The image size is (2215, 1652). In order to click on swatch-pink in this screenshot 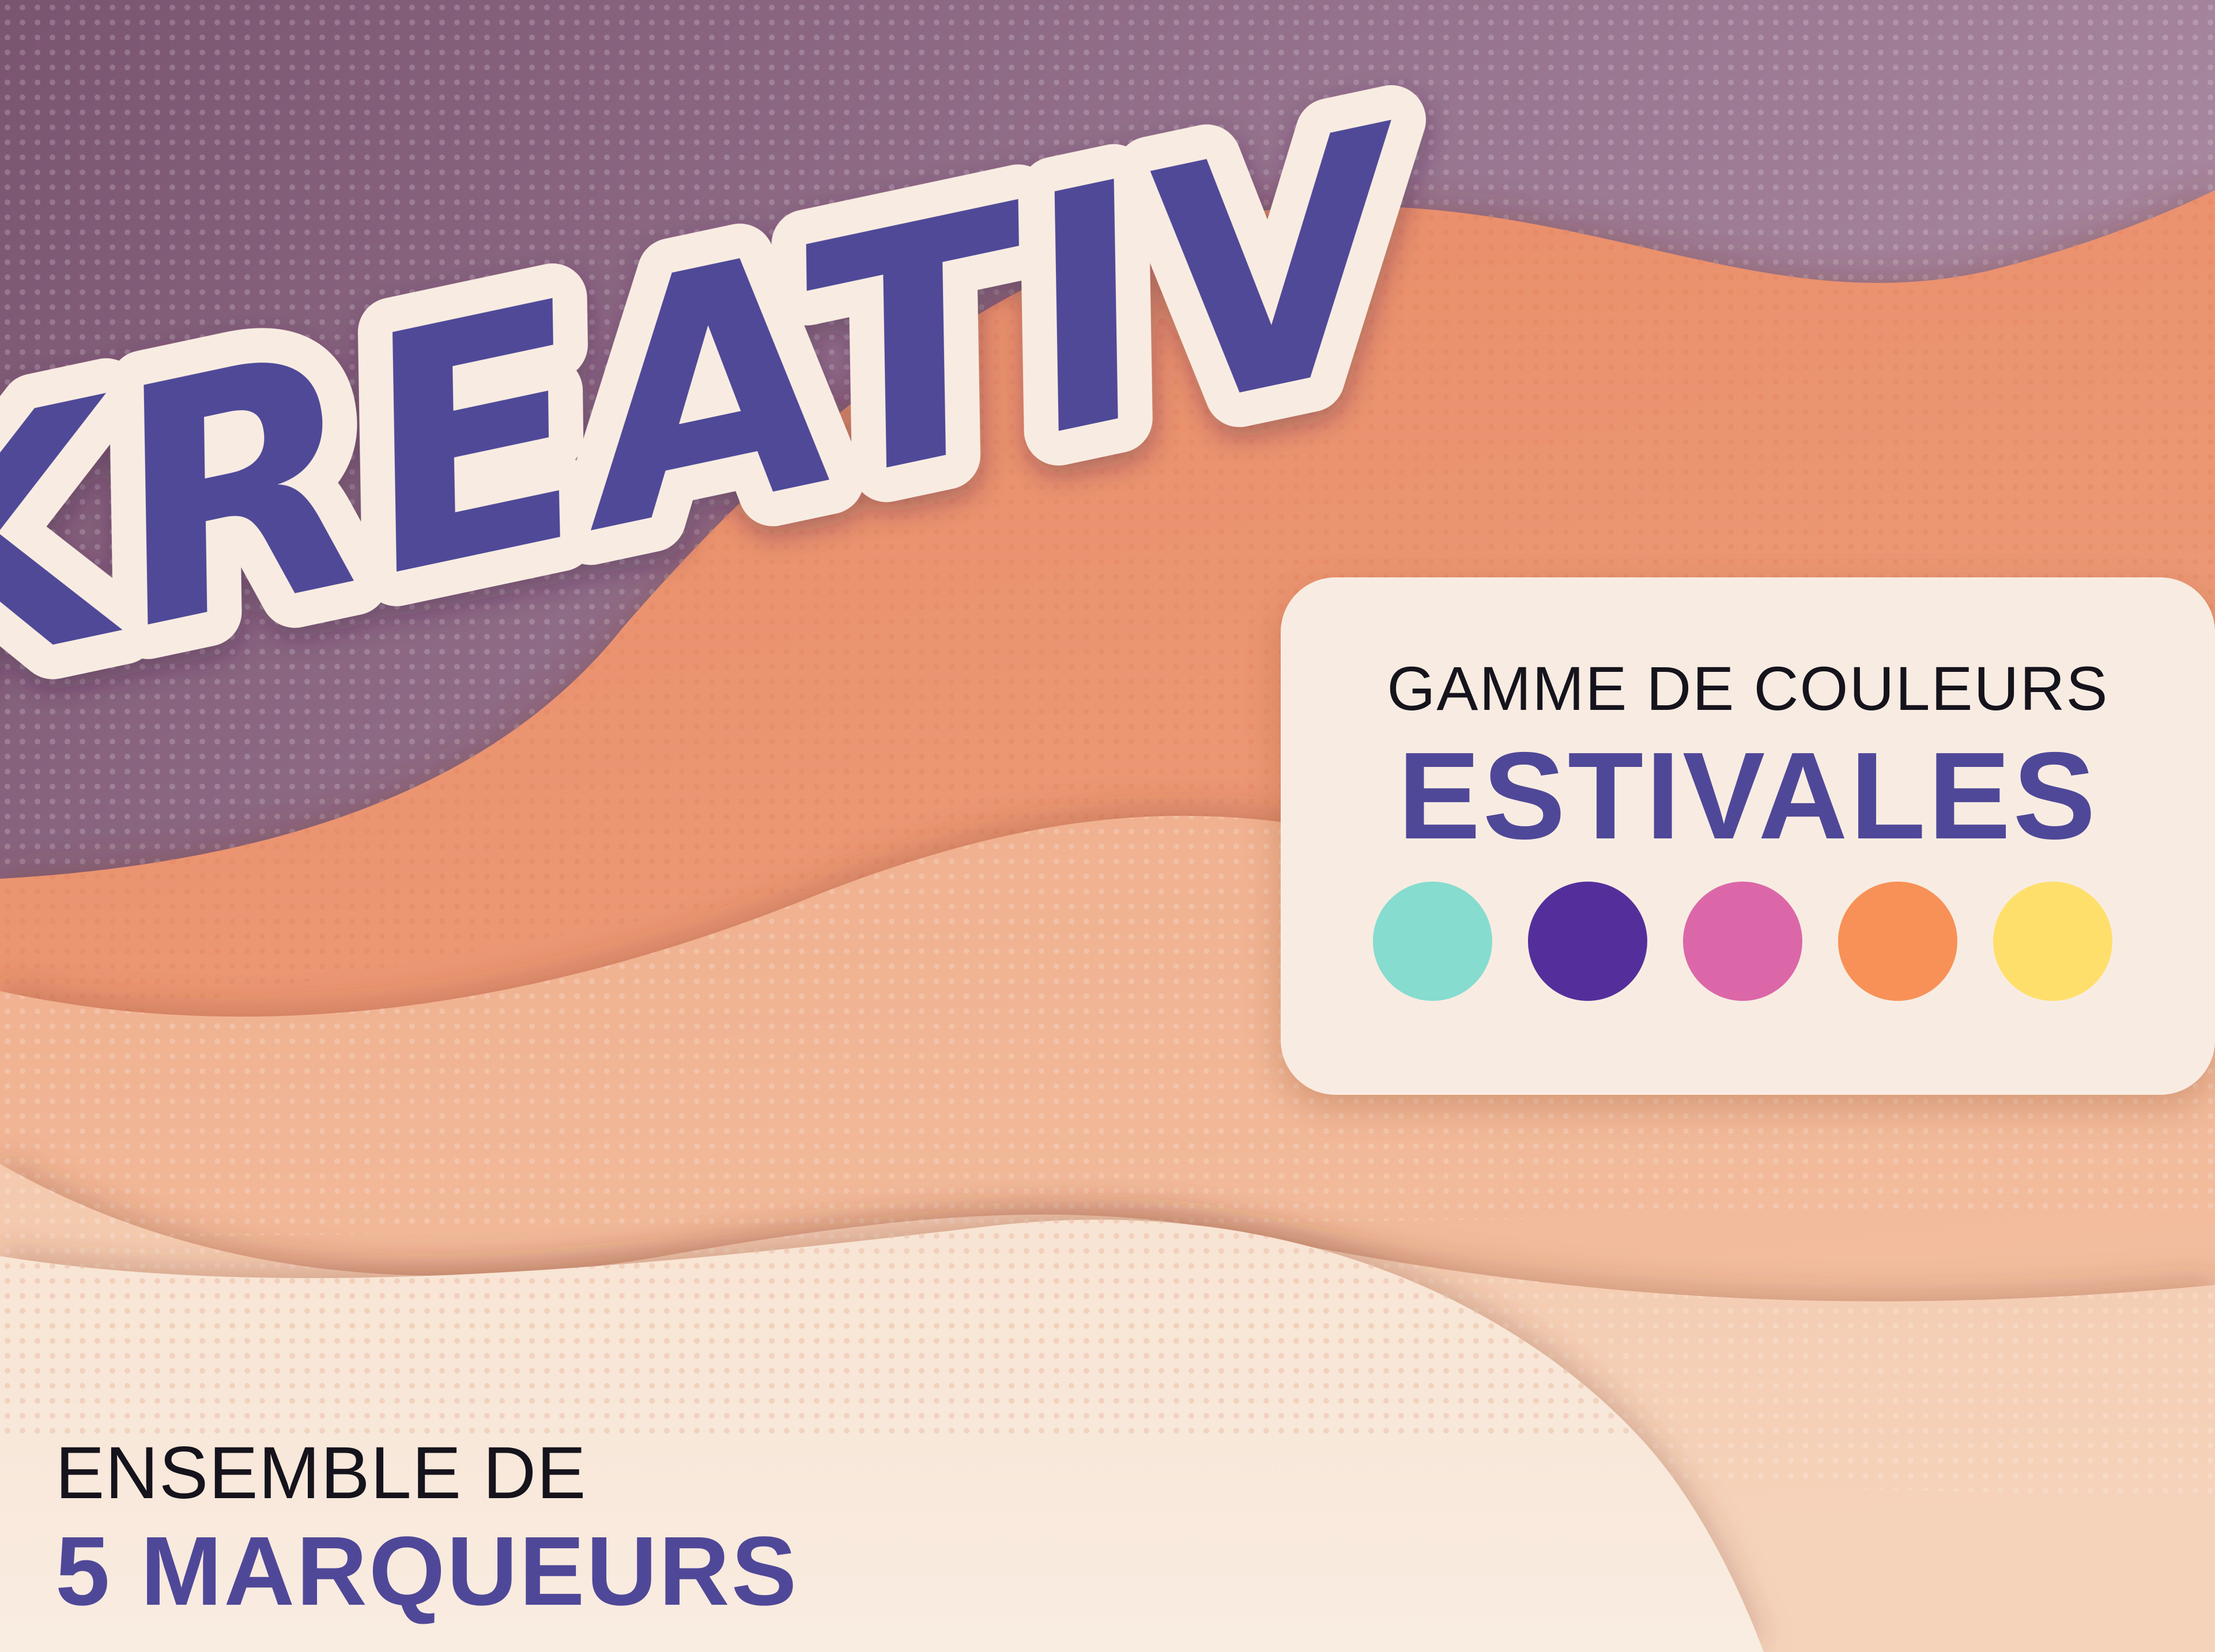, I will do `click(1742, 942)`.